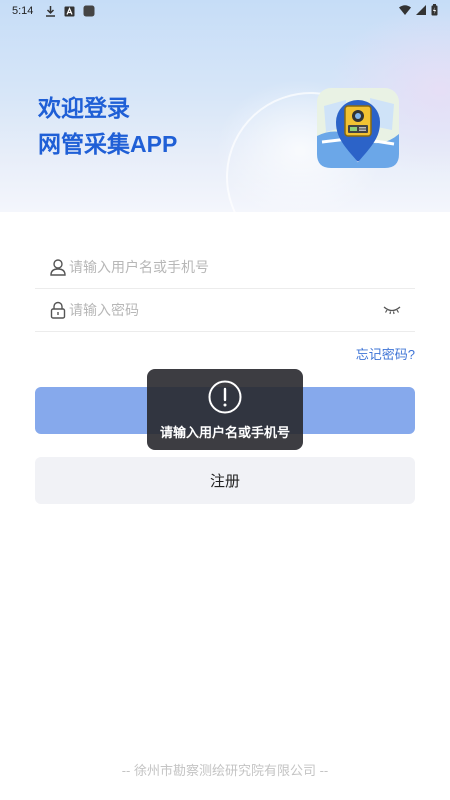 The image size is (450, 800). I want to click on a-icon, so click(69, 11).